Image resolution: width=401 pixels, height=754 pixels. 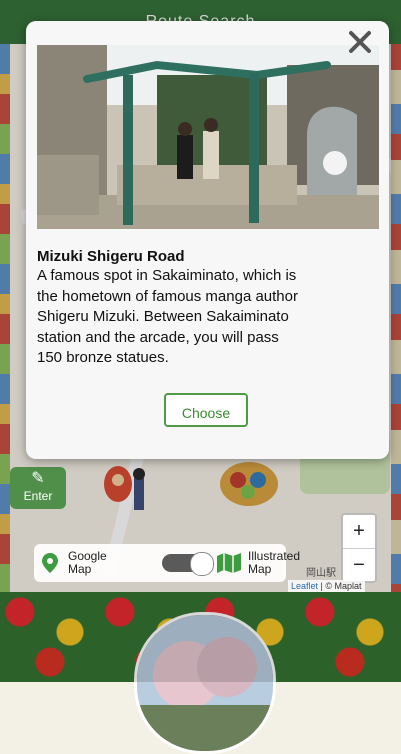 I want to click on map-attribution: Leaflet | © Maplat, so click(x=326, y=586).